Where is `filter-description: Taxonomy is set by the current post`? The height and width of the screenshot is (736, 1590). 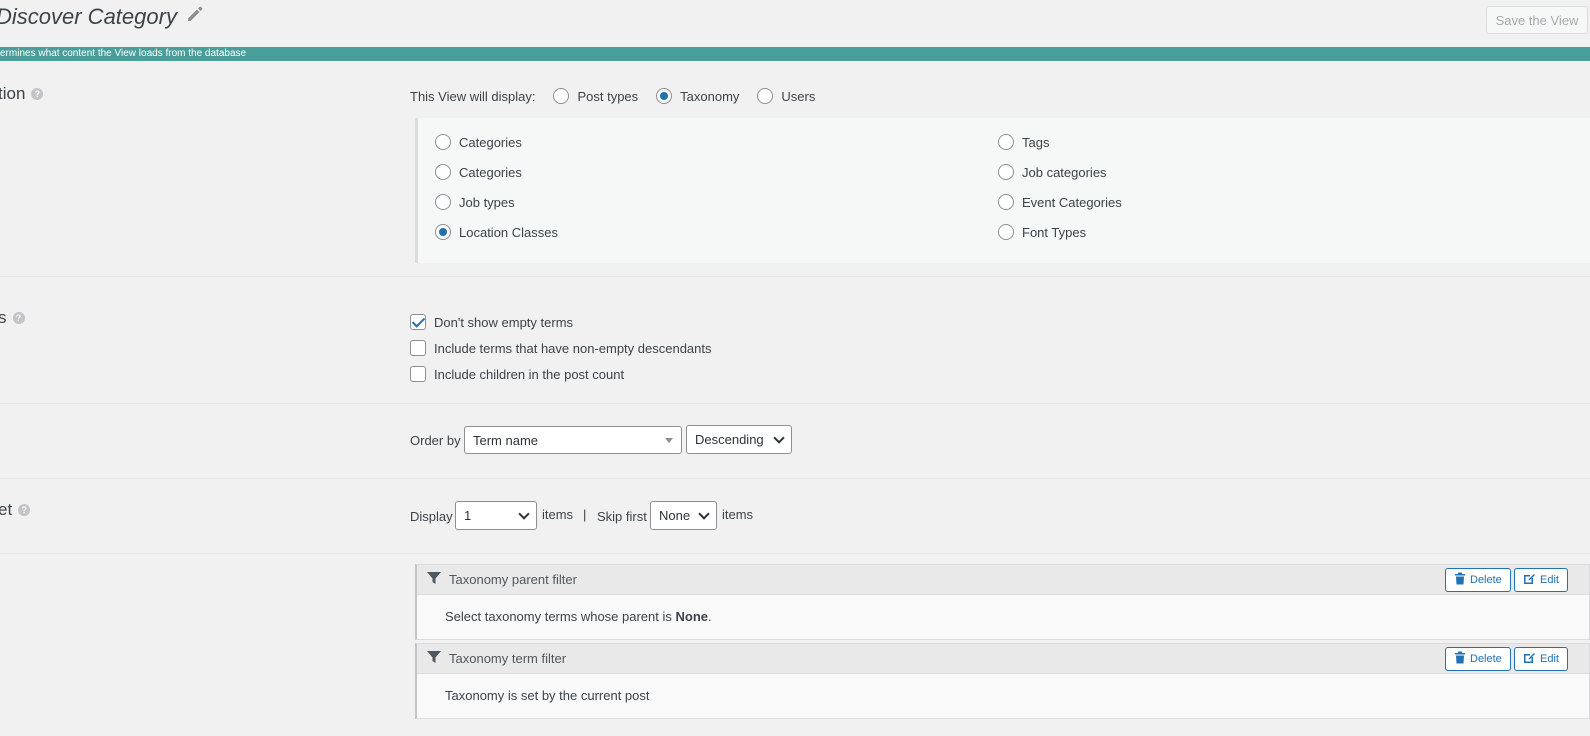 filter-description: Taxonomy is set by the current post is located at coordinates (1003, 696).